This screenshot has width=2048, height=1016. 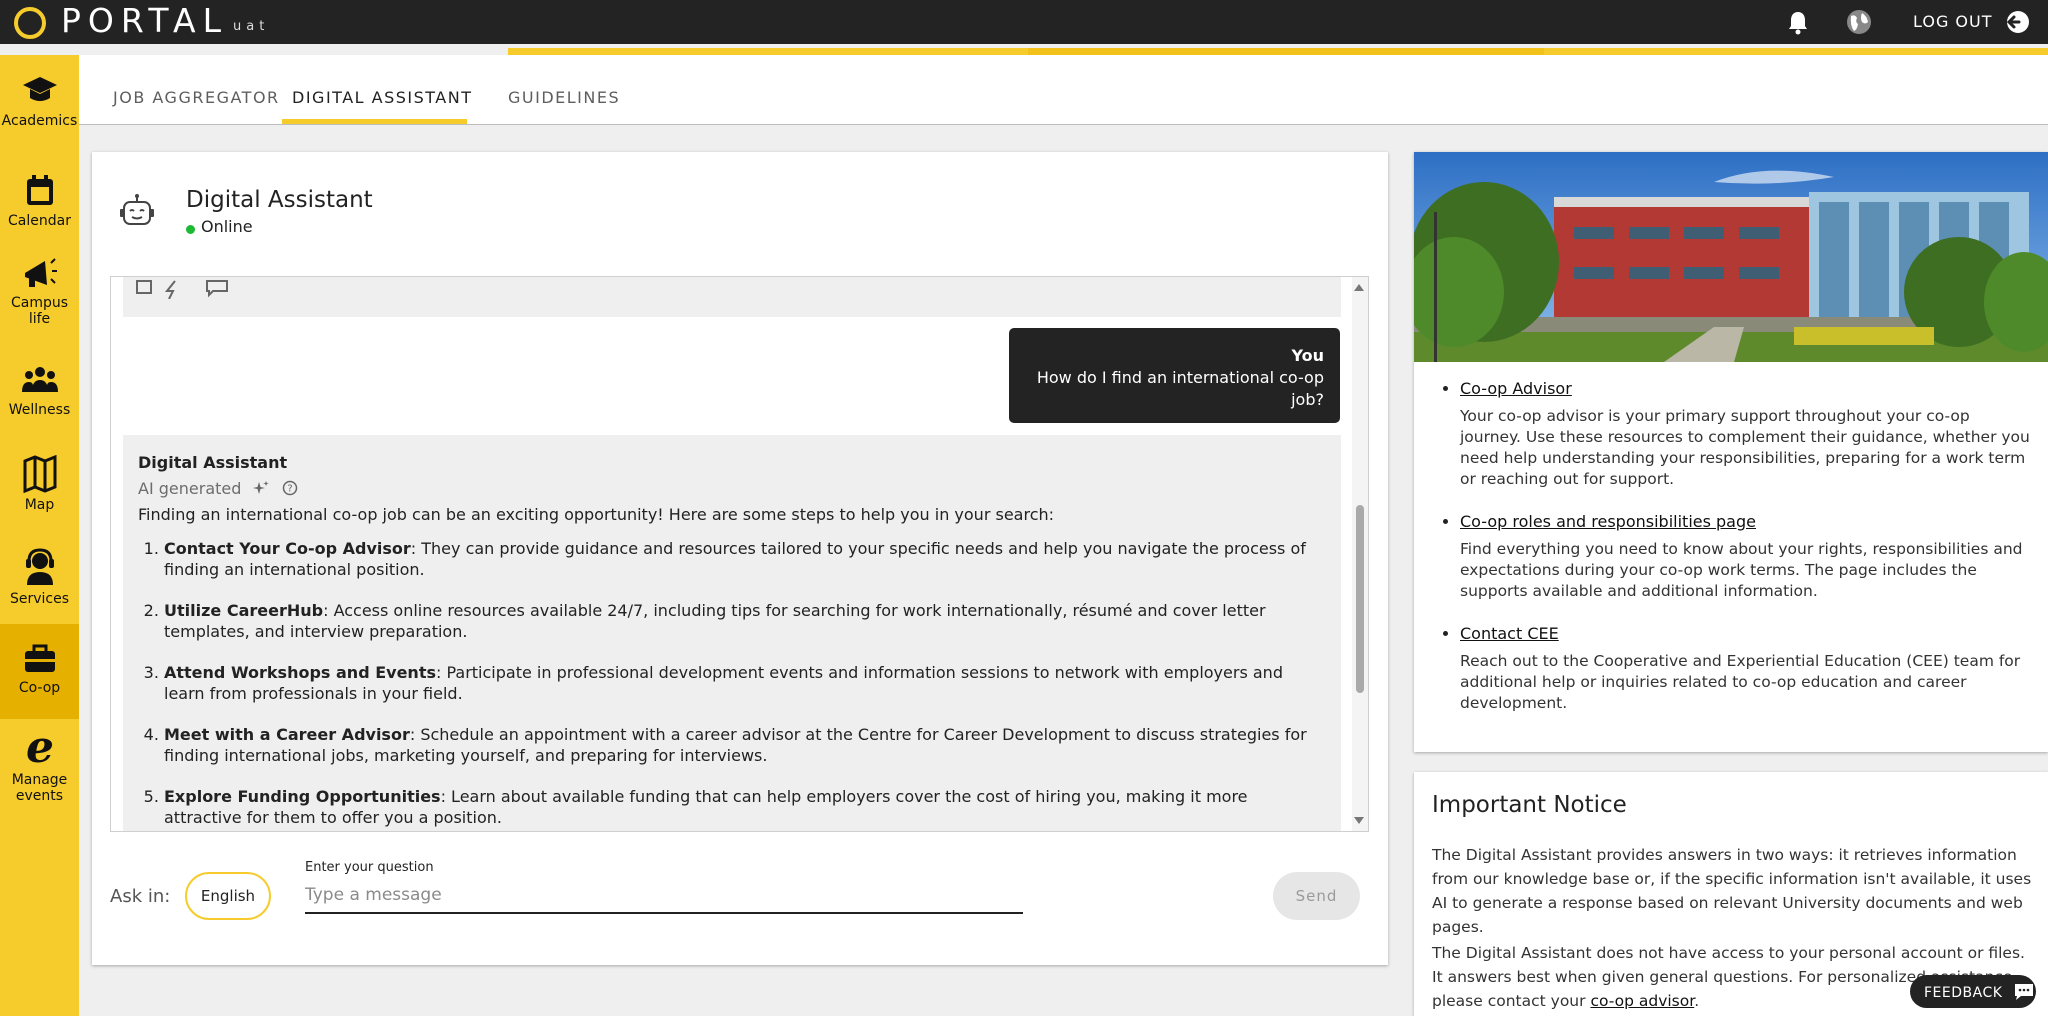 I want to click on sidebar-item-label: Campus life, so click(x=39, y=311).